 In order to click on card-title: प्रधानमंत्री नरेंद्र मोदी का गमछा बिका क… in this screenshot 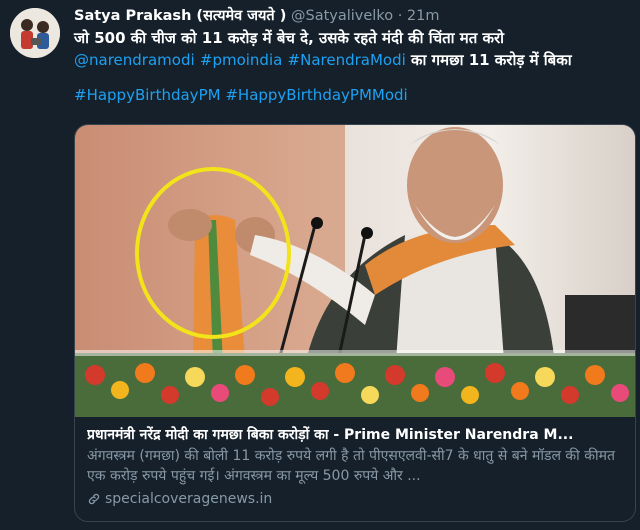, I will do `click(355, 435)`.